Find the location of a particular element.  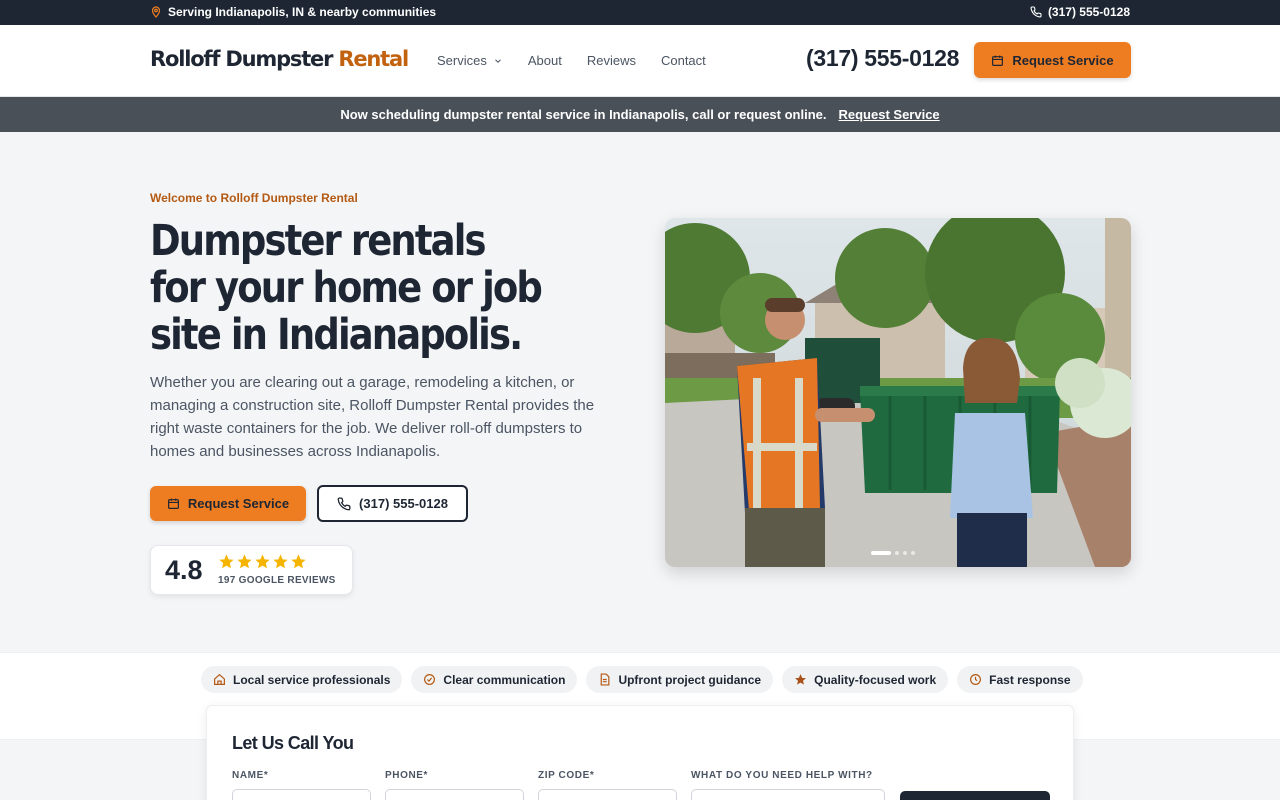

nav-item-label: Contact is located at coordinates (683, 60).